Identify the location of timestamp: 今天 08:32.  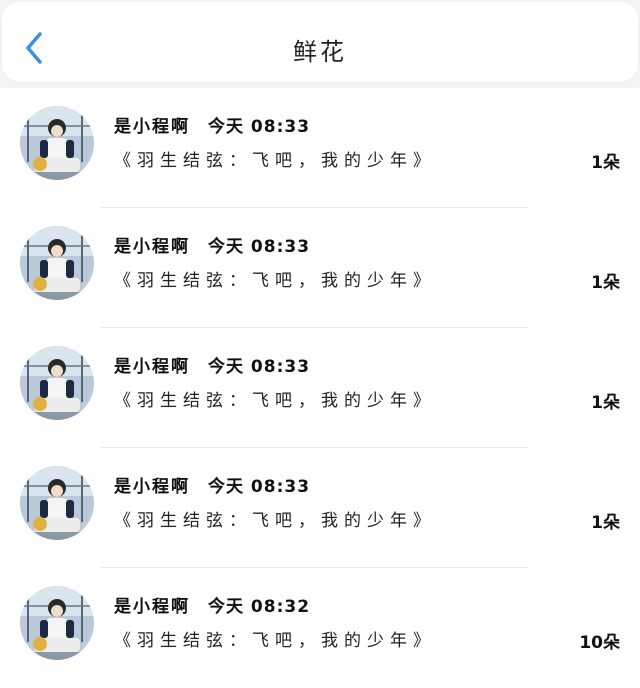
(259, 607).